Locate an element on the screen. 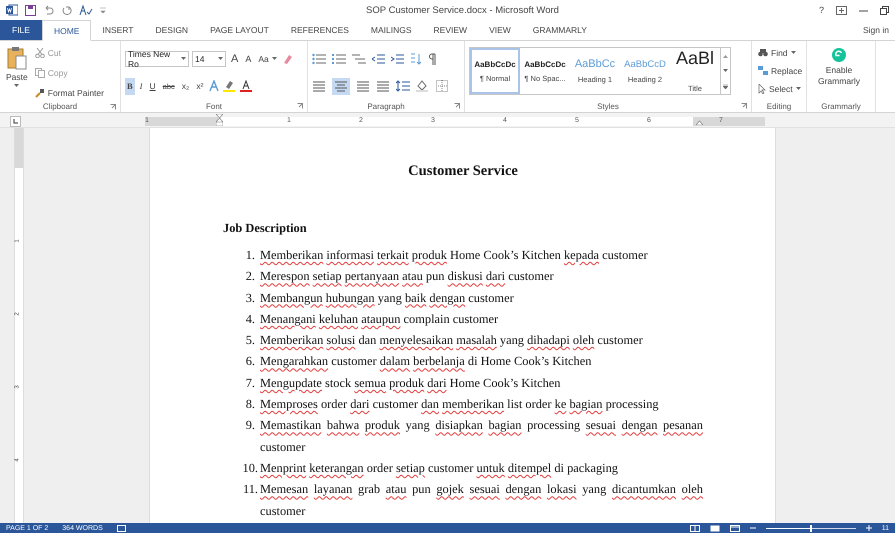  ribbon-tab: MAILINGS is located at coordinates (391, 30).